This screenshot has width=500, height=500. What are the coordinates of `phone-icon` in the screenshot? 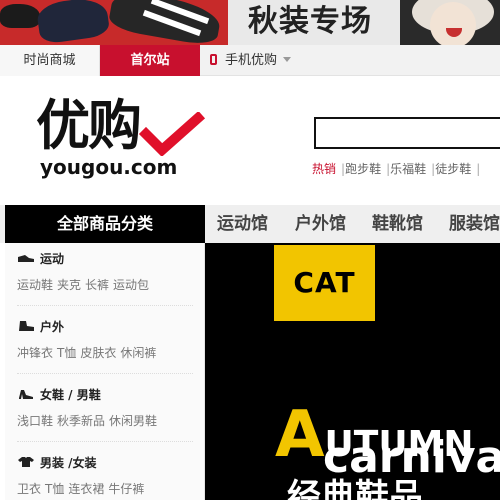 It's located at (213, 59).